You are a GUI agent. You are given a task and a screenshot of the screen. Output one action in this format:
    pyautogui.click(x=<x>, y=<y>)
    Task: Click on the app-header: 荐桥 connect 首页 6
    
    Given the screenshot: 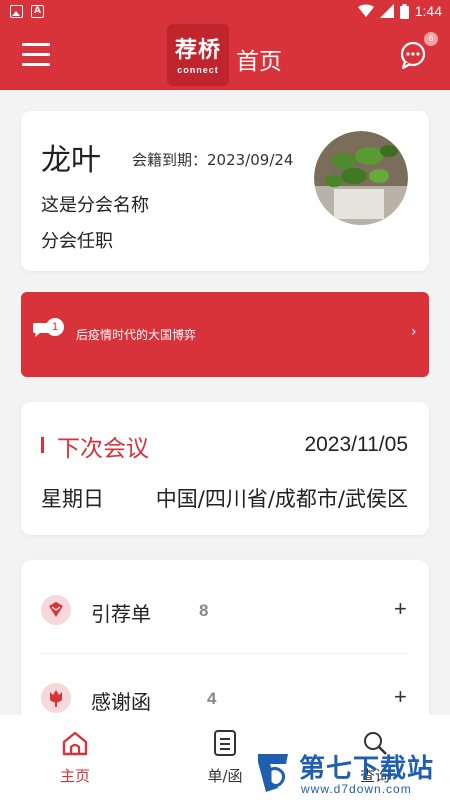 What is the action you would take?
    pyautogui.click(x=225, y=57)
    